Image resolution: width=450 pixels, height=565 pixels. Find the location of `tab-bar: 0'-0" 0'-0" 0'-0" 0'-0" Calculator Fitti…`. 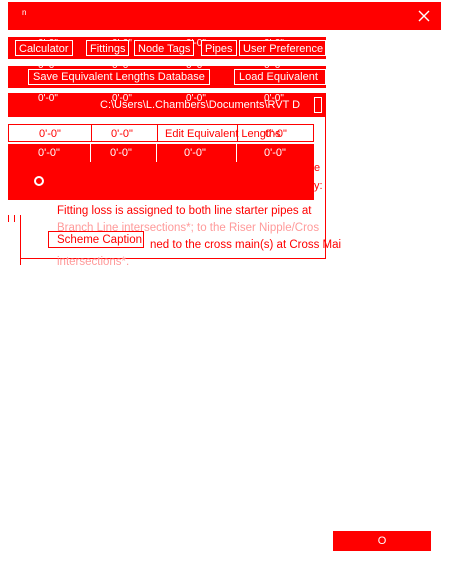

tab-bar: 0'-0" 0'-0" 0'-0" 0'-0" Calculator Fitti… is located at coordinates (167, 48).